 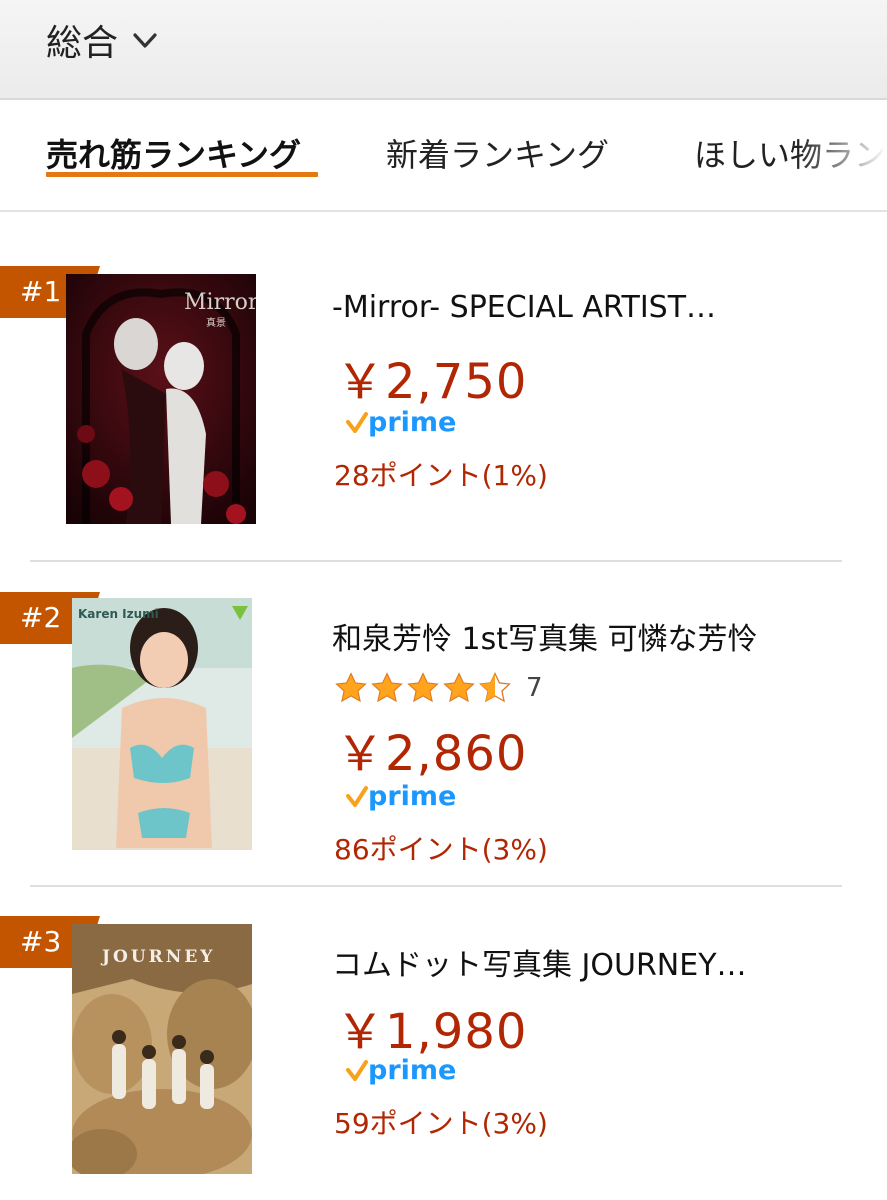 I want to click on ranking-tabs: 売れ筋ランキング 新着ランキング ほしい物ランキング, so click(x=443, y=156).